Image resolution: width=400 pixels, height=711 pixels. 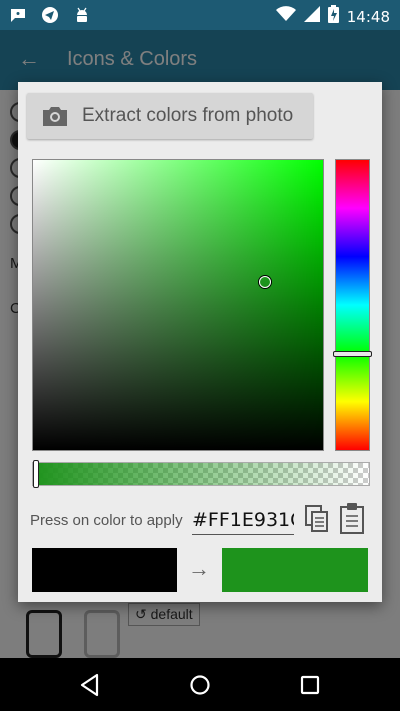 I want to click on apply-hint: Press on color to apply, so click(x=106, y=520).